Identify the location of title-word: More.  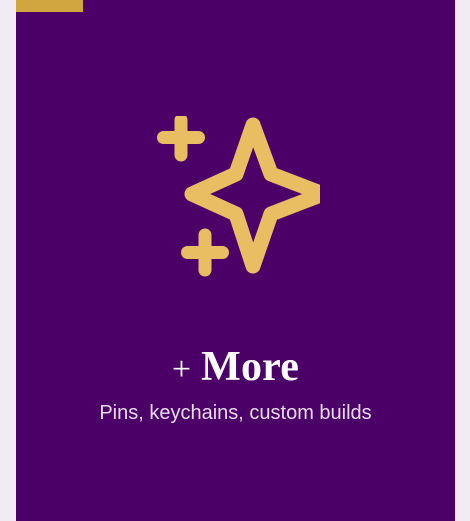
(250, 367).